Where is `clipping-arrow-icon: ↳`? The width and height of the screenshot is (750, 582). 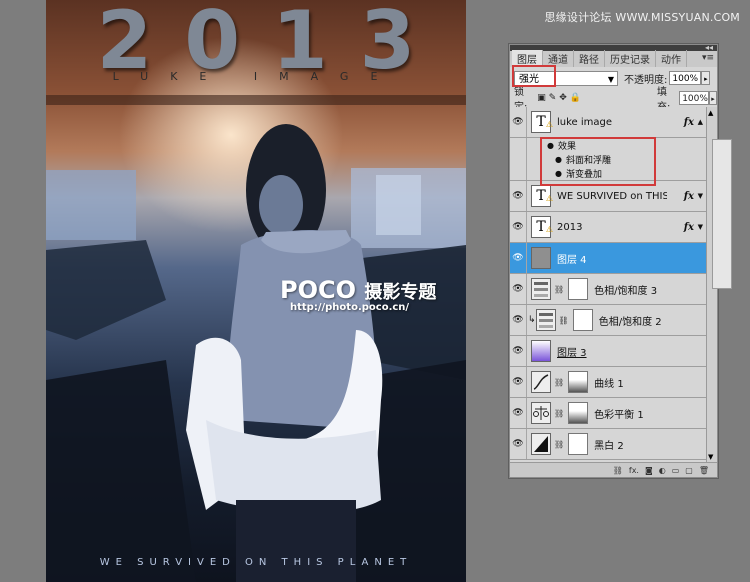
clipping-arrow-icon: ↳ is located at coordinates (532, 320).